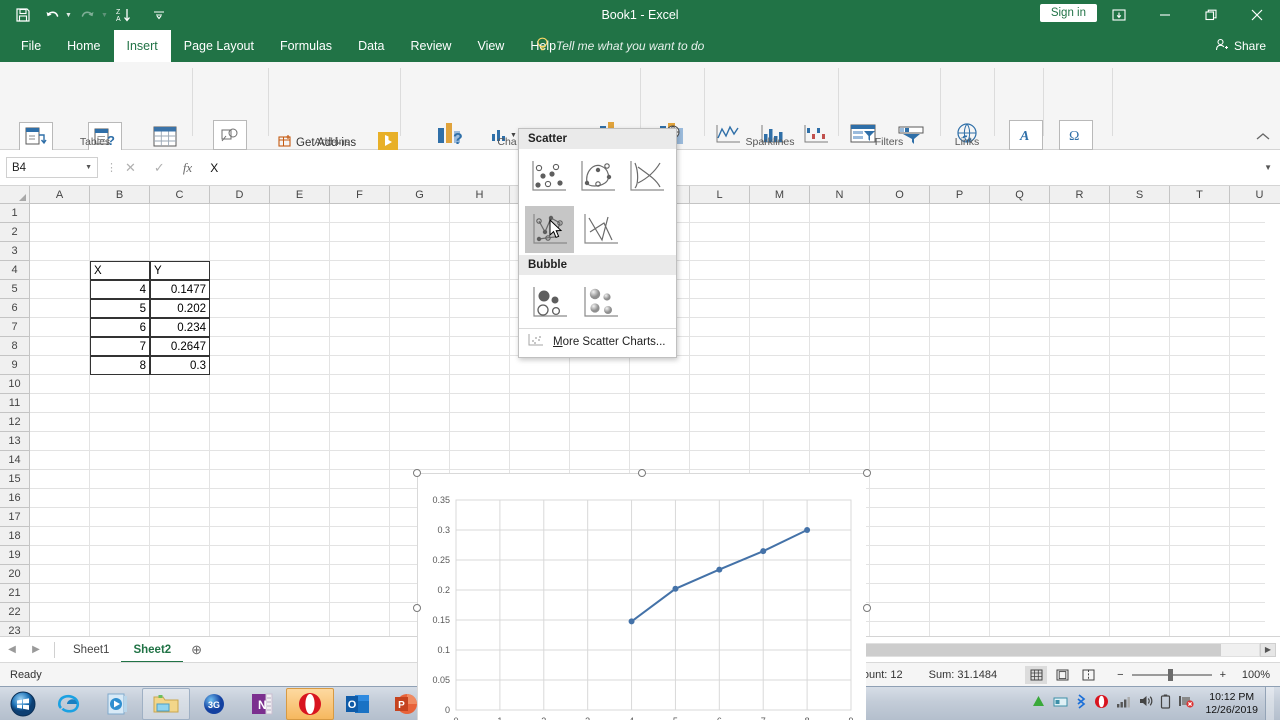 The height and width of the screenshot is (720, 1280). Describe the element at coordinates (480, 232) in the screenshot. I see `cell-H2` at that location.